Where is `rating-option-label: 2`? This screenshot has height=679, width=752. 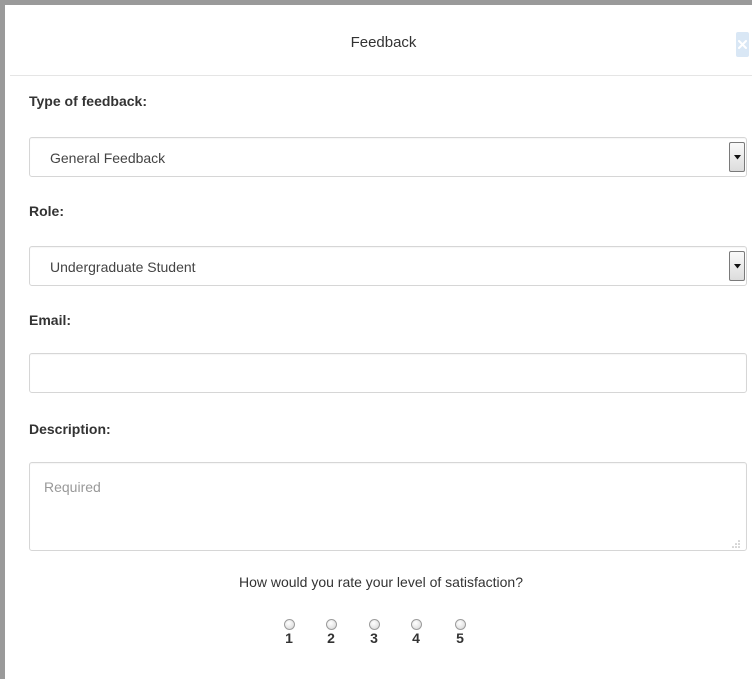 rating-option-label: 2 is located at coordinates (331, 638).